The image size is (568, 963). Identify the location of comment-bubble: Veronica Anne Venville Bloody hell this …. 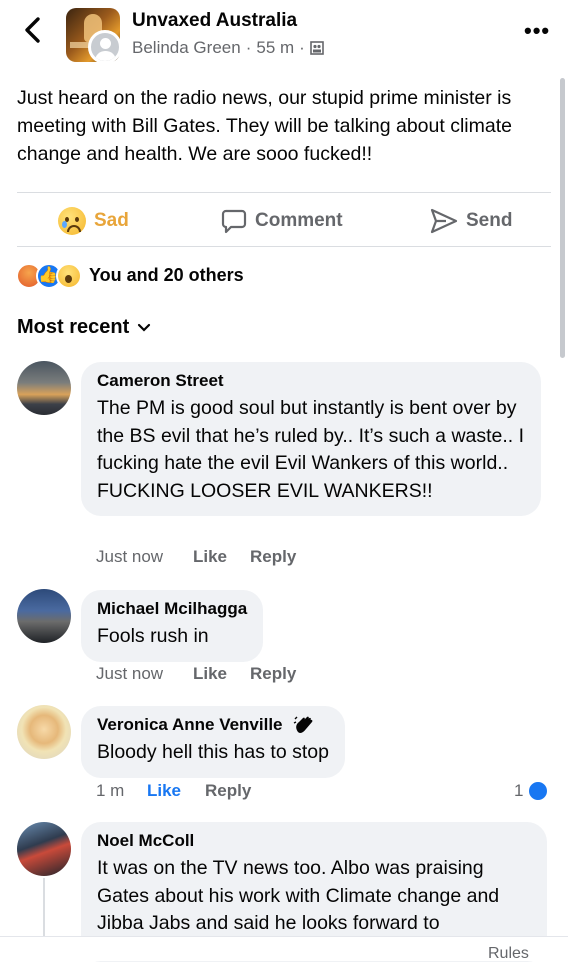
(213, 742).